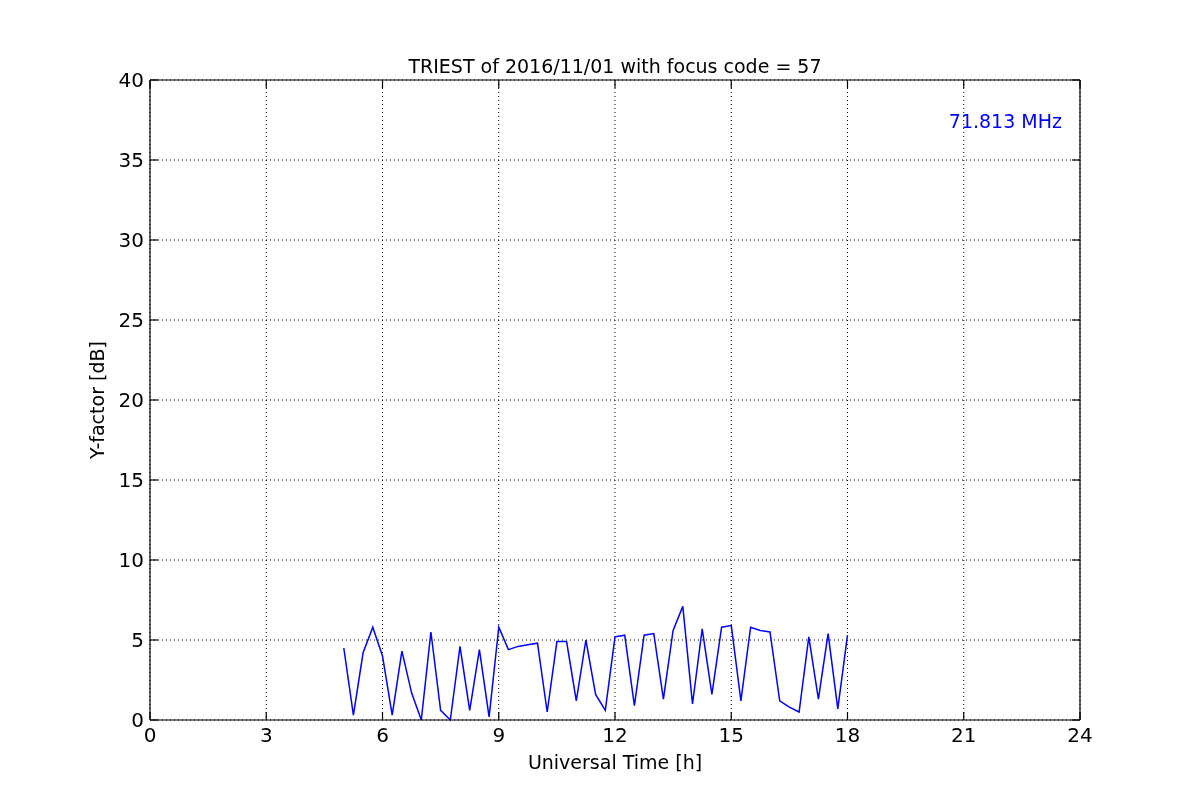 This screenshot has width=1200, height=800. I want to click on tick-label: 30, so click(131, 240).